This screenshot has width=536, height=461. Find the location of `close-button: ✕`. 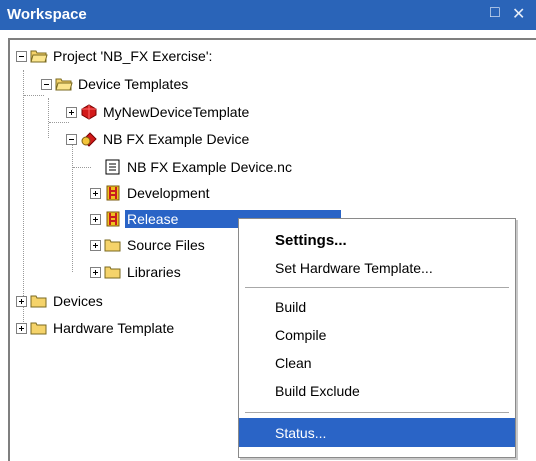

close-button: ✕ is located at coordinates (518, 14).